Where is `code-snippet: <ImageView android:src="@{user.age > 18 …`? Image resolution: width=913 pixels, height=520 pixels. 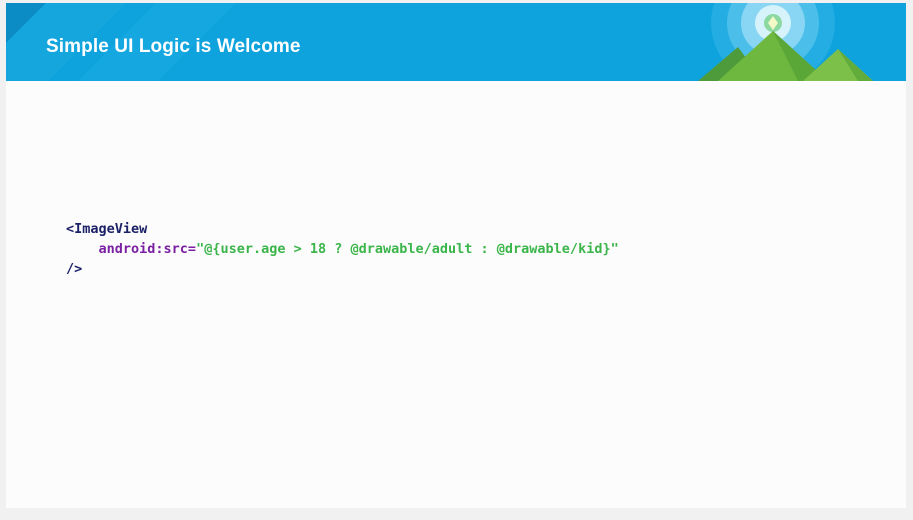
code-snippet: <ImageView android:src="@{user.age > 18 … is located at coordinates (342, 249).